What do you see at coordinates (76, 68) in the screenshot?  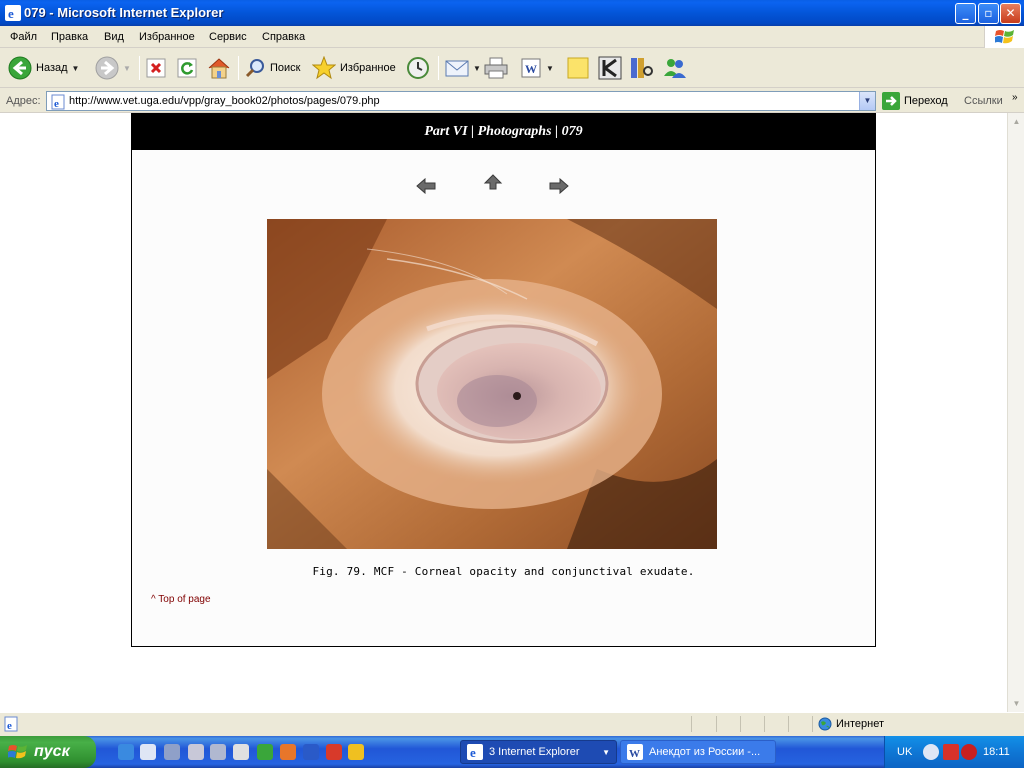 I see `back-dropdown-icon: ▼` at bounding box center [76, 68].